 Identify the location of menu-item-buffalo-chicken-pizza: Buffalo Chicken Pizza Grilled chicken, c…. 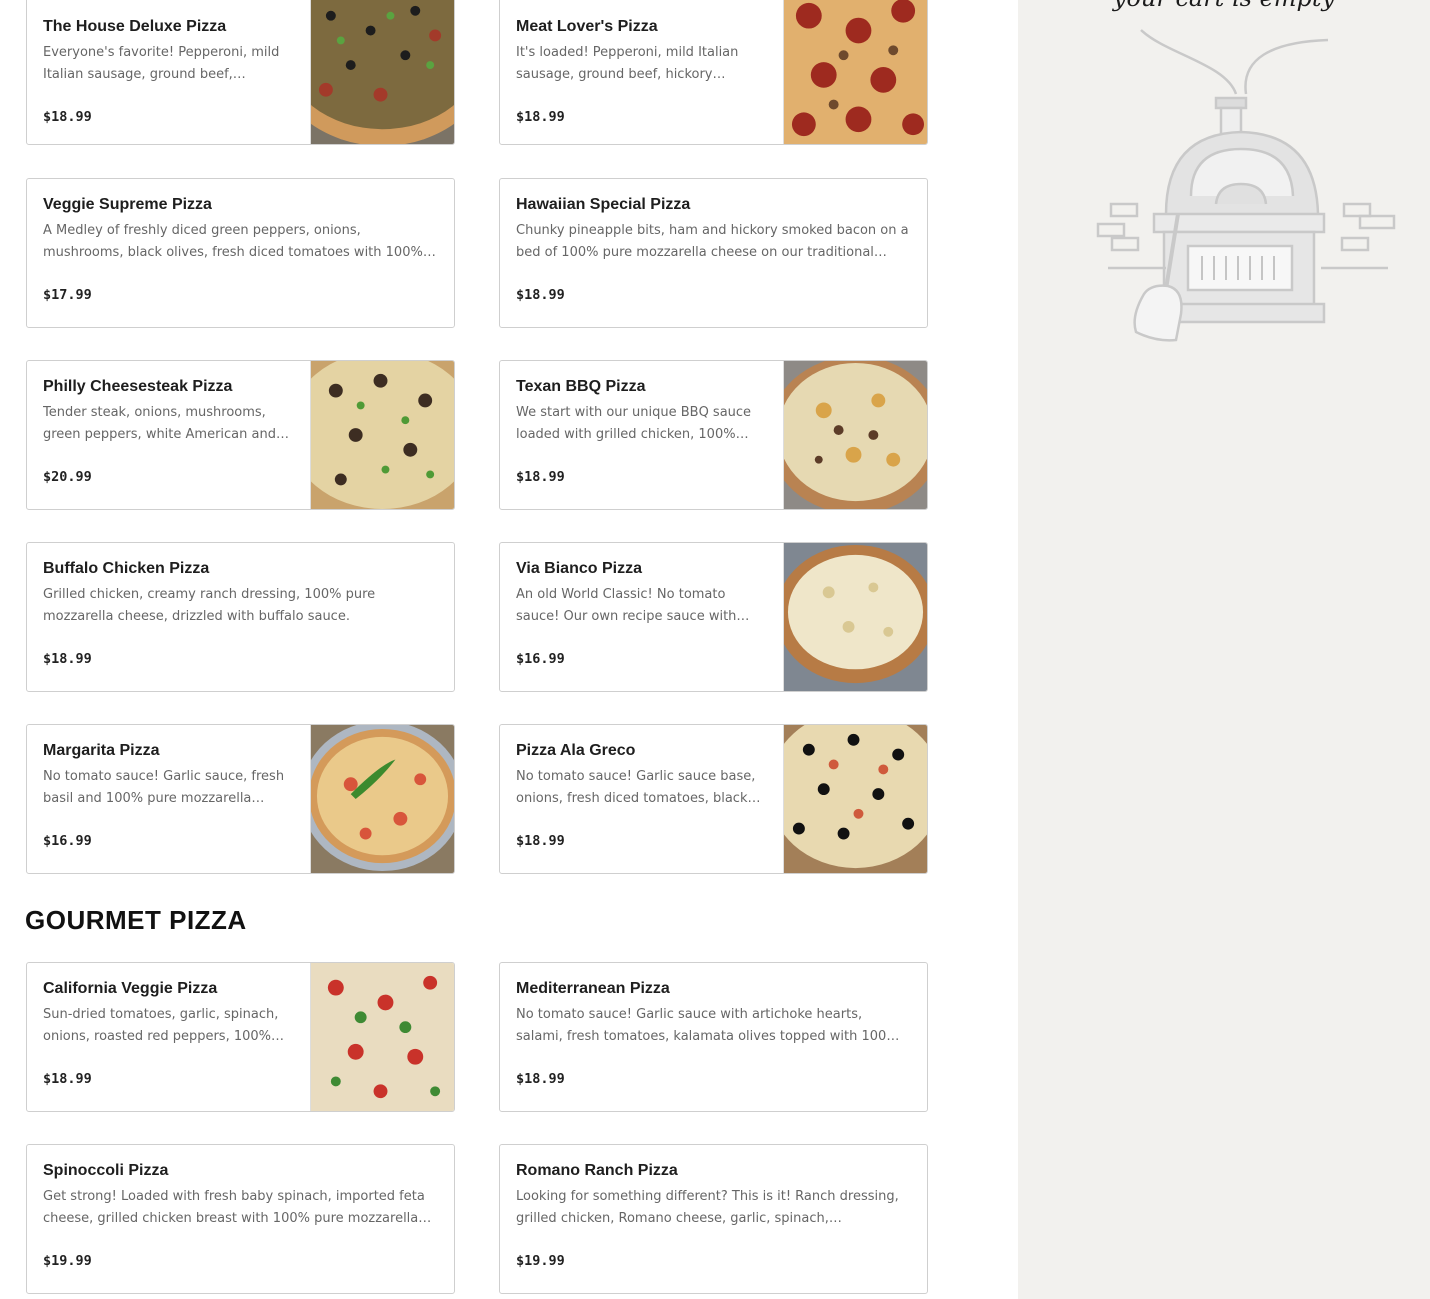
(240, 617).